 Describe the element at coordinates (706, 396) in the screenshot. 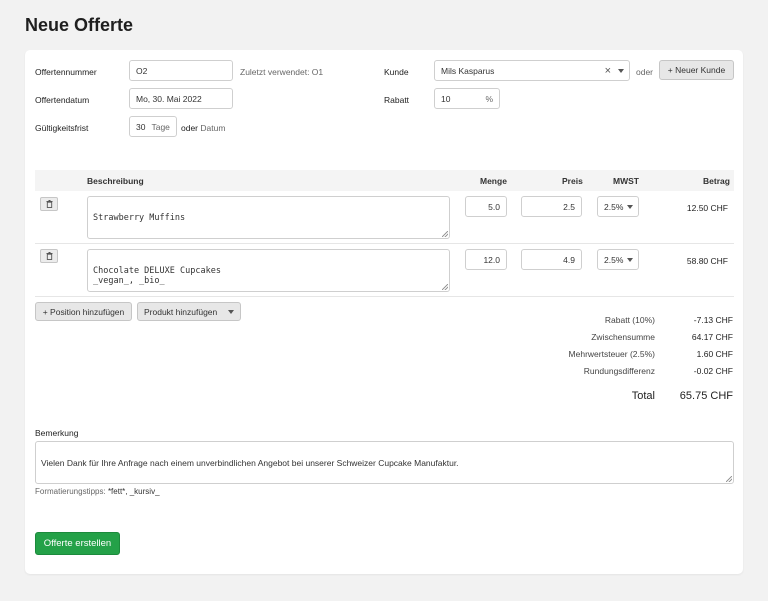

I see `summary-total-value: 65.75 CHF` at that location.